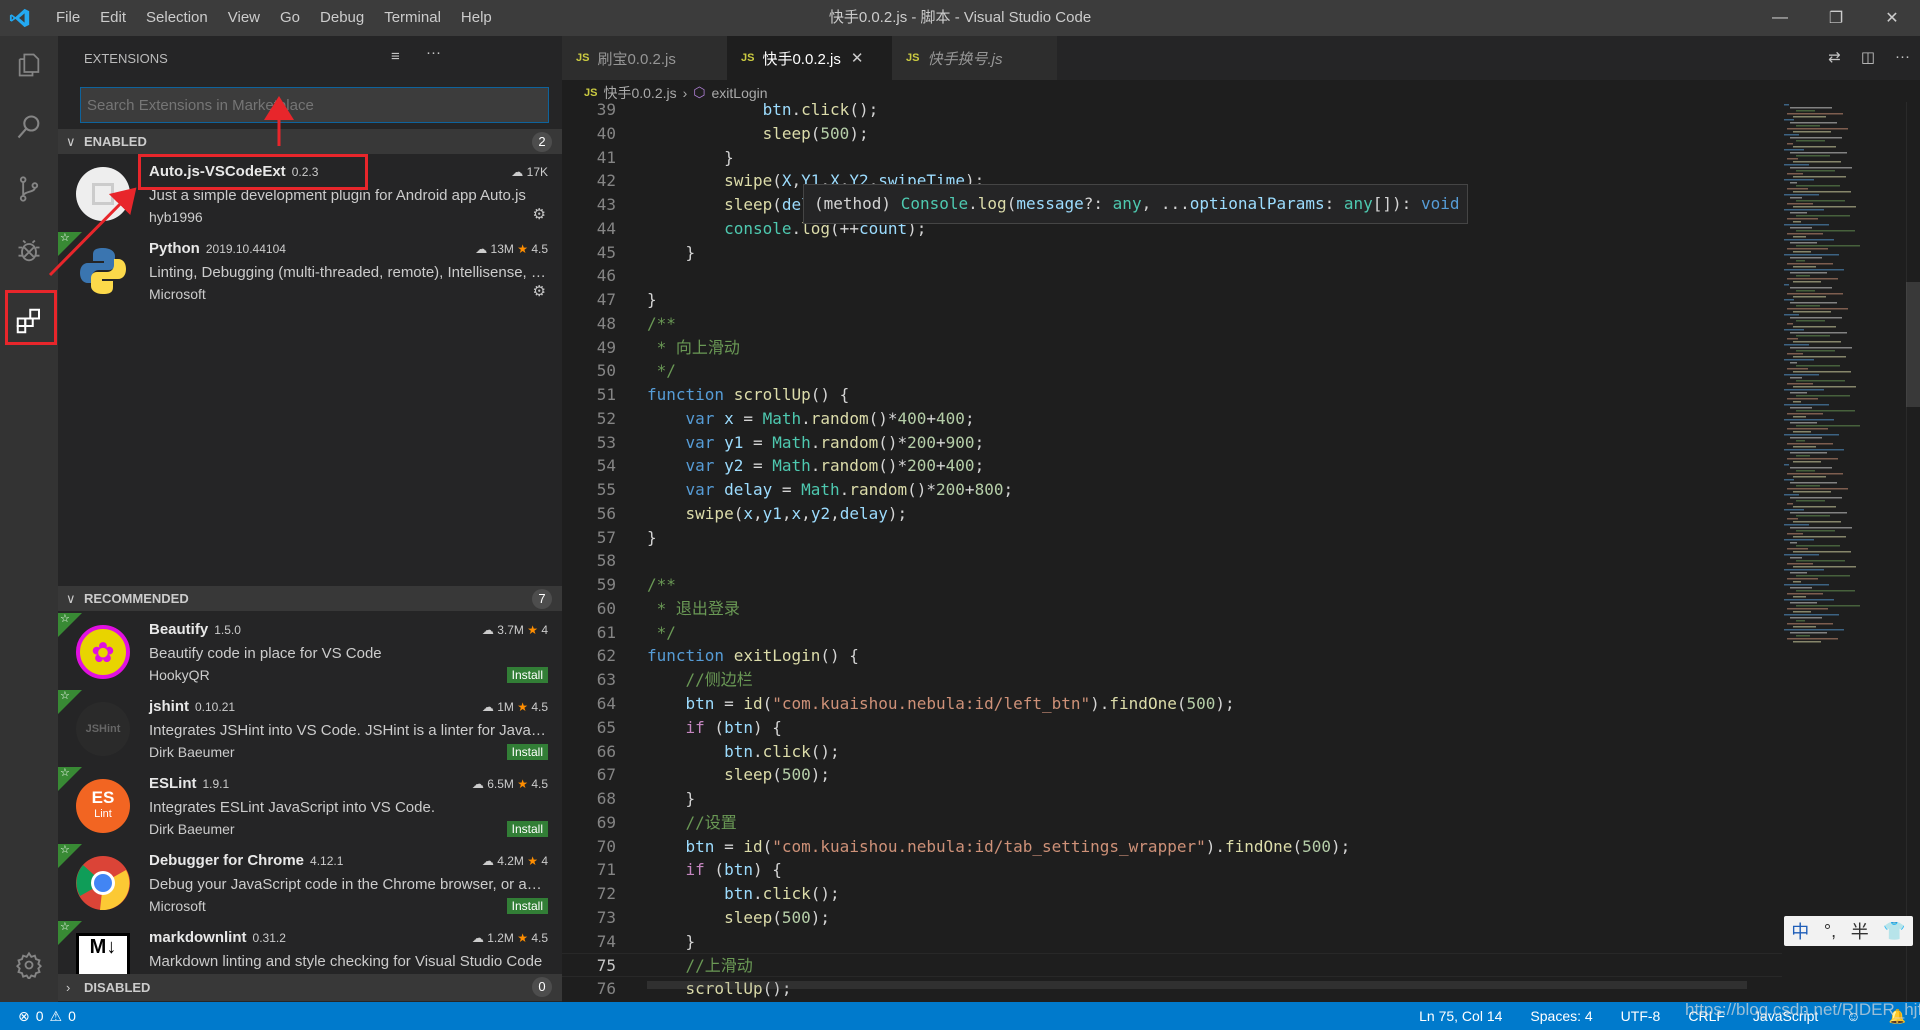 Image resolution: width=1920 pixels, height=1030 pixels. Describe the element at coordinates (290, 18) in the screenshot. I see `menu-go: Go` at that location.